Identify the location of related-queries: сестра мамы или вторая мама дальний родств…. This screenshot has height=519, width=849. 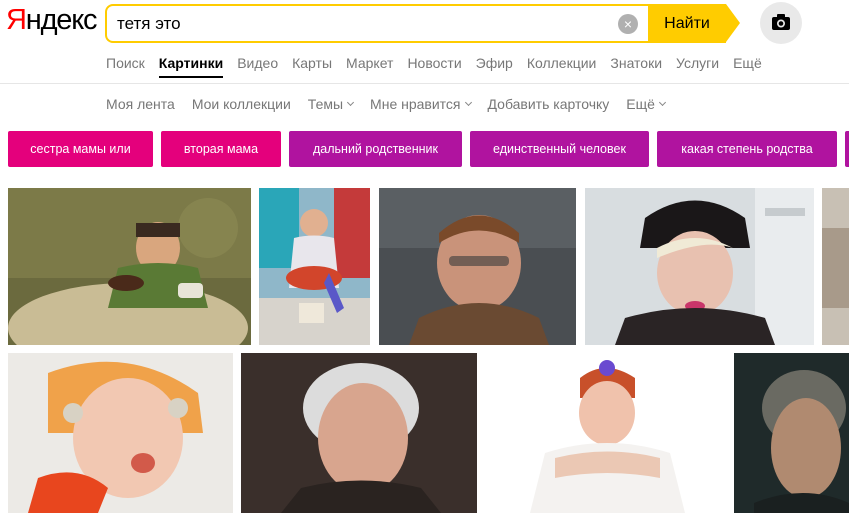
(428, 149).